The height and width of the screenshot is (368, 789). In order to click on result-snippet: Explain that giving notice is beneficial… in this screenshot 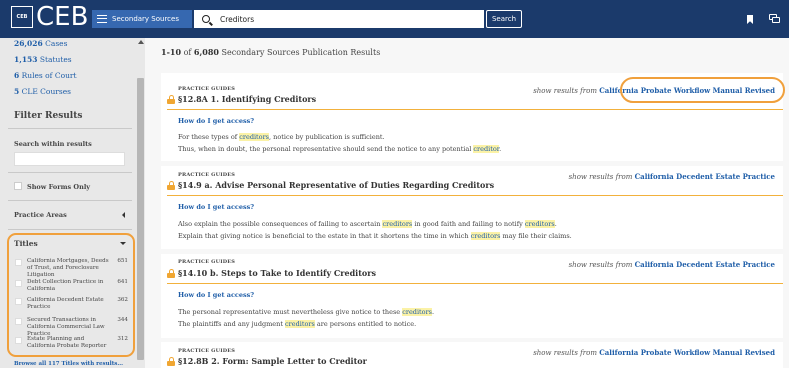, I will do `click(375, 236)`.